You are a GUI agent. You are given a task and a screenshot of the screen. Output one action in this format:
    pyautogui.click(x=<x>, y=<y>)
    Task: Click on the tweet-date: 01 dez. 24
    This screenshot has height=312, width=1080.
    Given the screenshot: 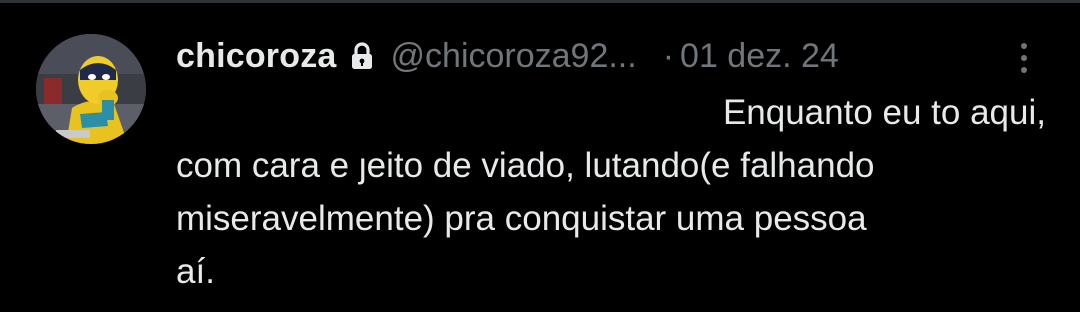 What is the action you would take?
    pyautogui.click(x=759, y=56)
    